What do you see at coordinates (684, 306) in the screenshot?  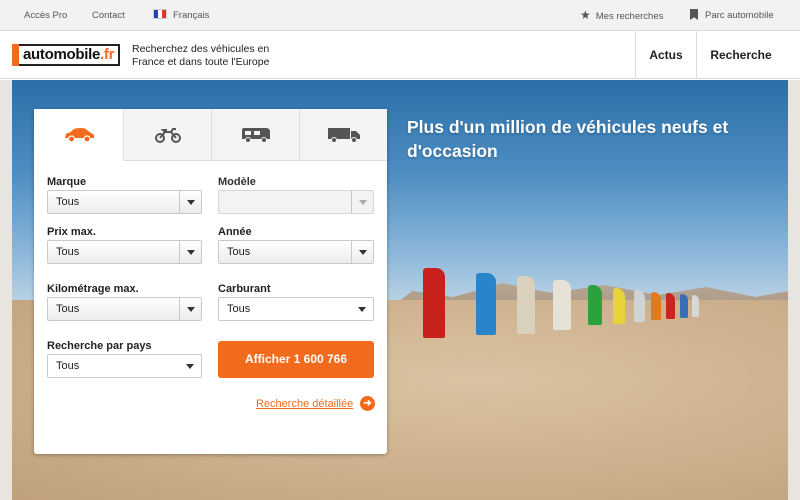 I see `hero-door-blue2` at bounding box center [684, 306].